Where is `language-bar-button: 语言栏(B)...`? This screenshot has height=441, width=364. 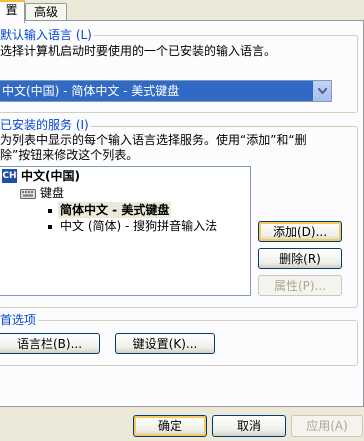
language-bar-button: 语言栏(B)... is located at coordinates (50, 343).